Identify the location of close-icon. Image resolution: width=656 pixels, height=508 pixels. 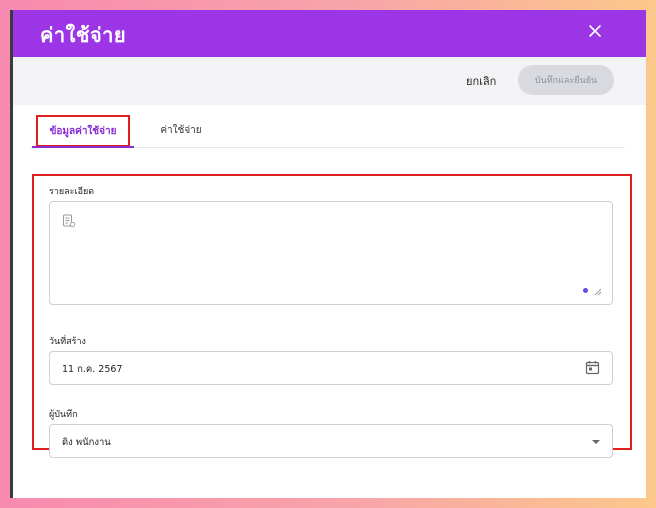
(595, 31).